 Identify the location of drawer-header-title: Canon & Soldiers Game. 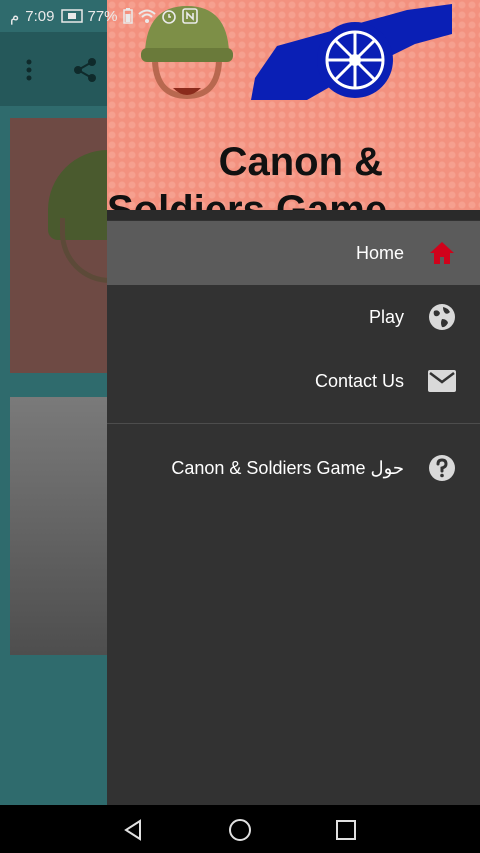
(247, 175).